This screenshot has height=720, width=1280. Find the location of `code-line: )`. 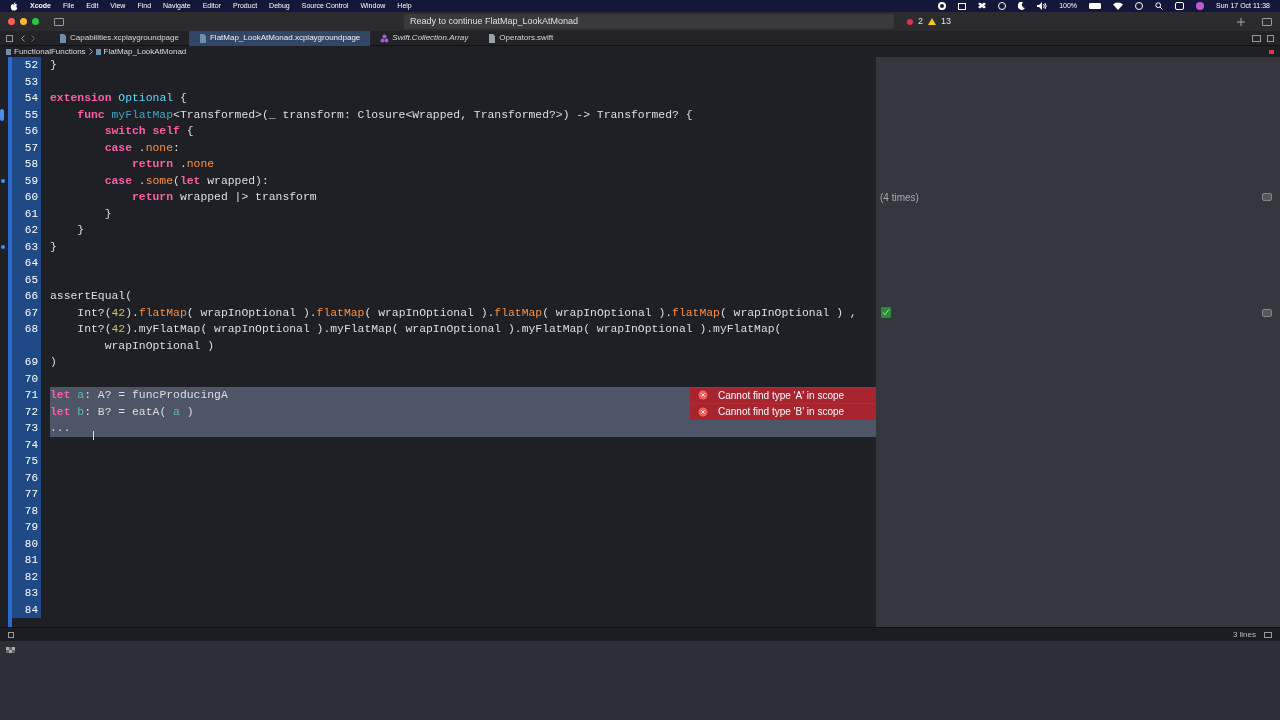

code-line: ) is located at coordinates (53, 362).